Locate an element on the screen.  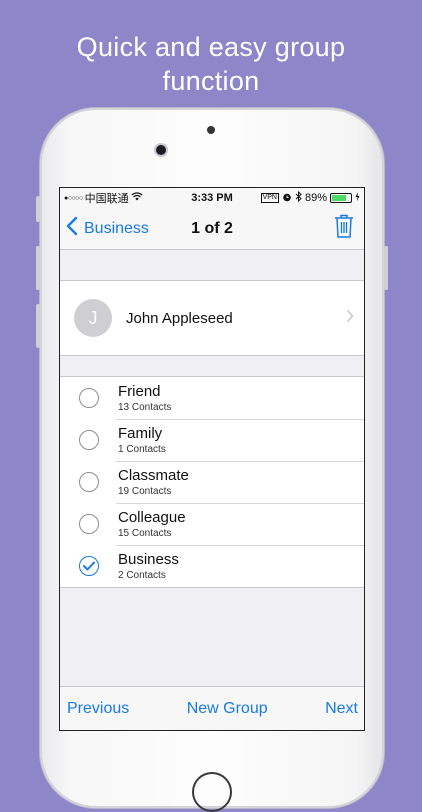
wifi-icon is located at coordinates (136, 198).